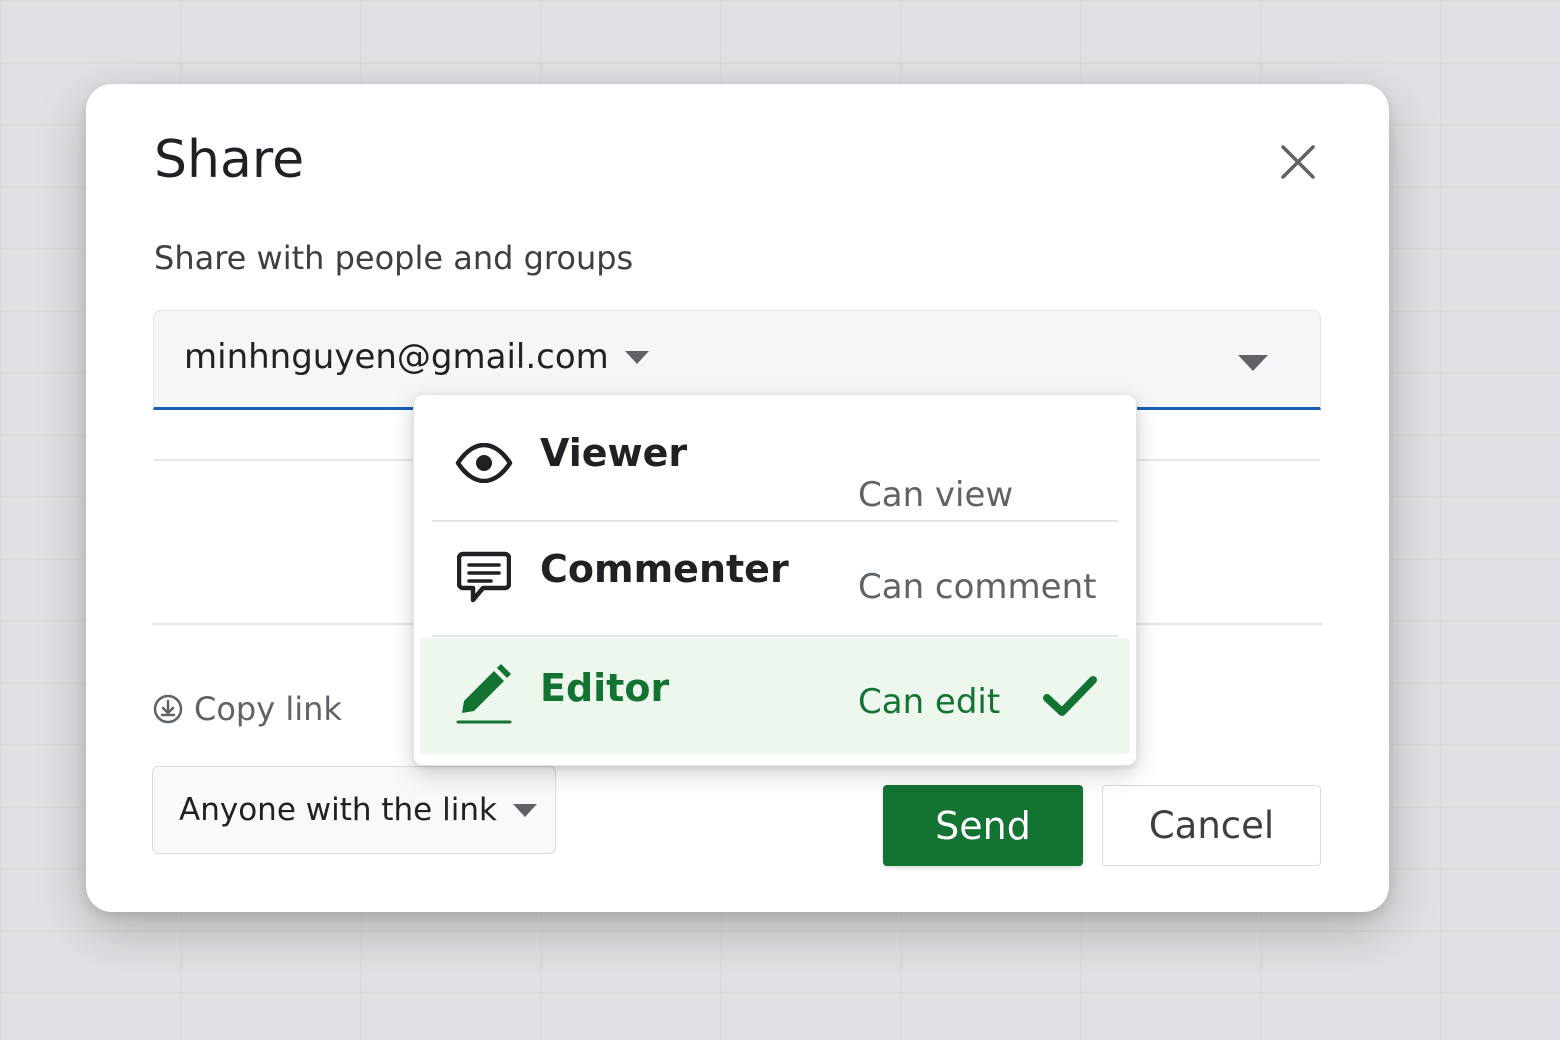  Describe the element at coordinates (1211, 825) in the screenshot. I see `cancel-button: Cancel` at that location.